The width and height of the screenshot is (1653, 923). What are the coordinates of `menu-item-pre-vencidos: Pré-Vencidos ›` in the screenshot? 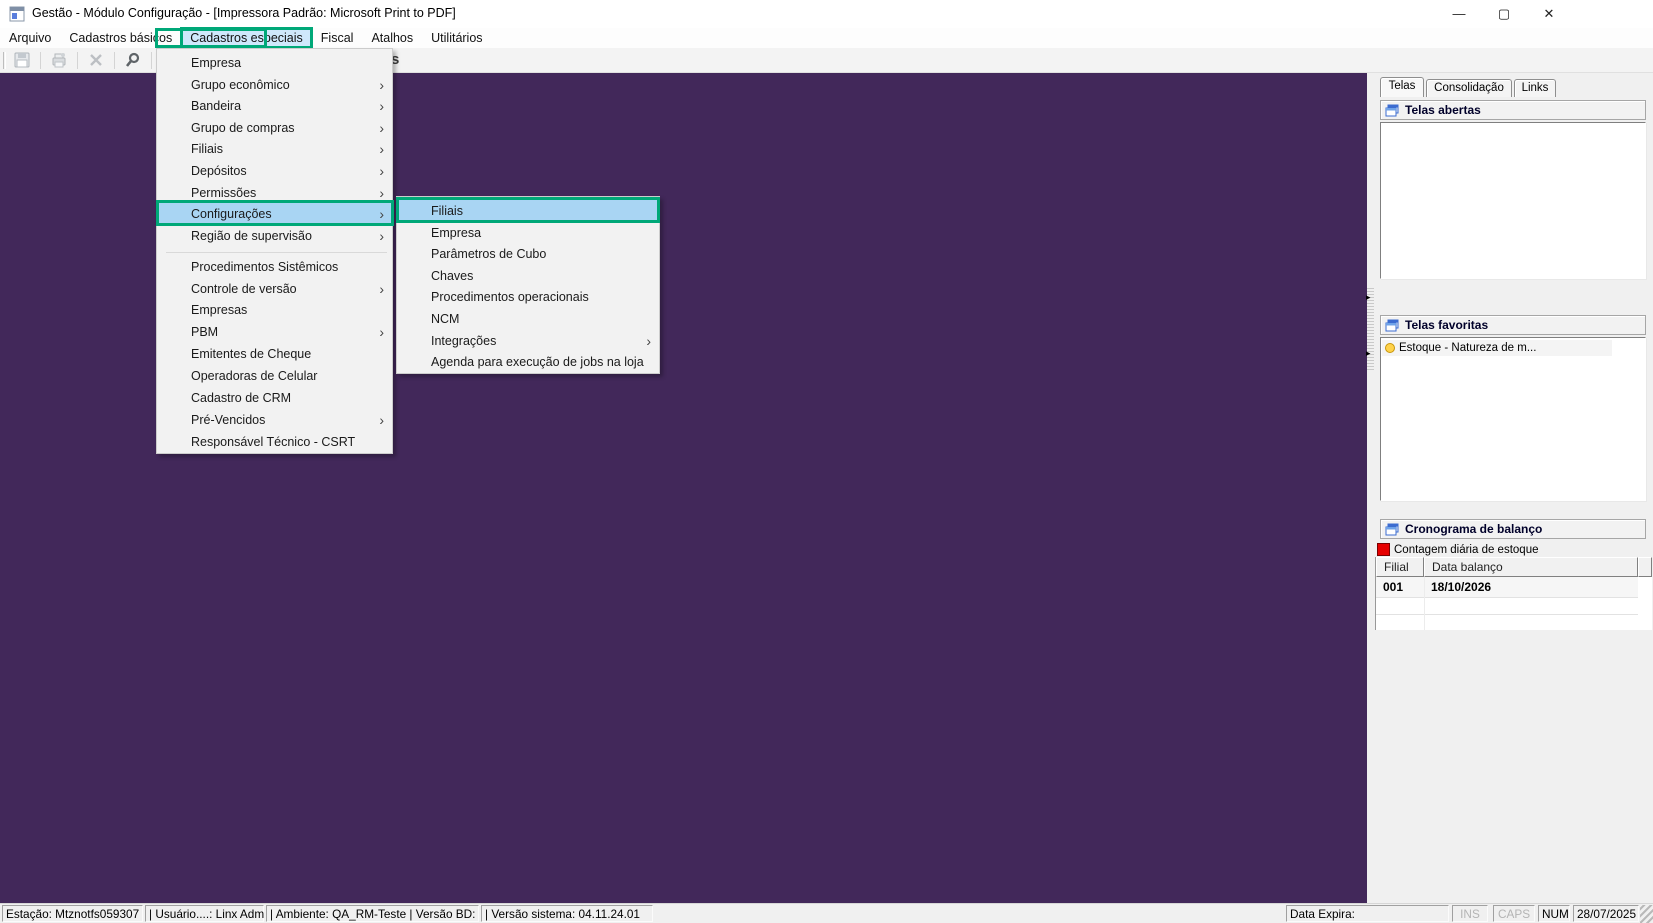 It's located at (274, 420).